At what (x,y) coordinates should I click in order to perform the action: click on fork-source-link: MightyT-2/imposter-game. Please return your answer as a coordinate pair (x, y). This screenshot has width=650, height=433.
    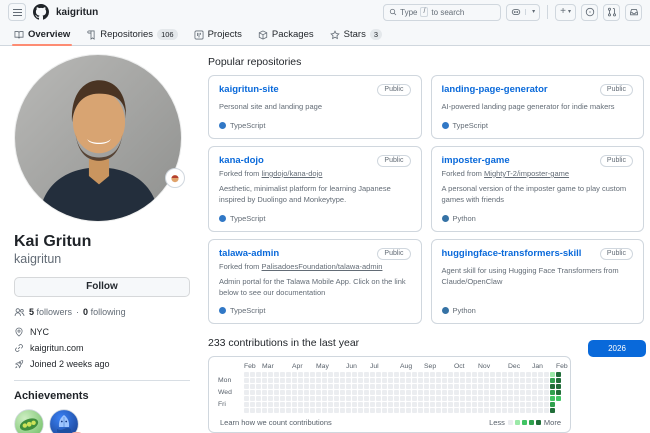
    Looking at the image, I should click on (526, 173).